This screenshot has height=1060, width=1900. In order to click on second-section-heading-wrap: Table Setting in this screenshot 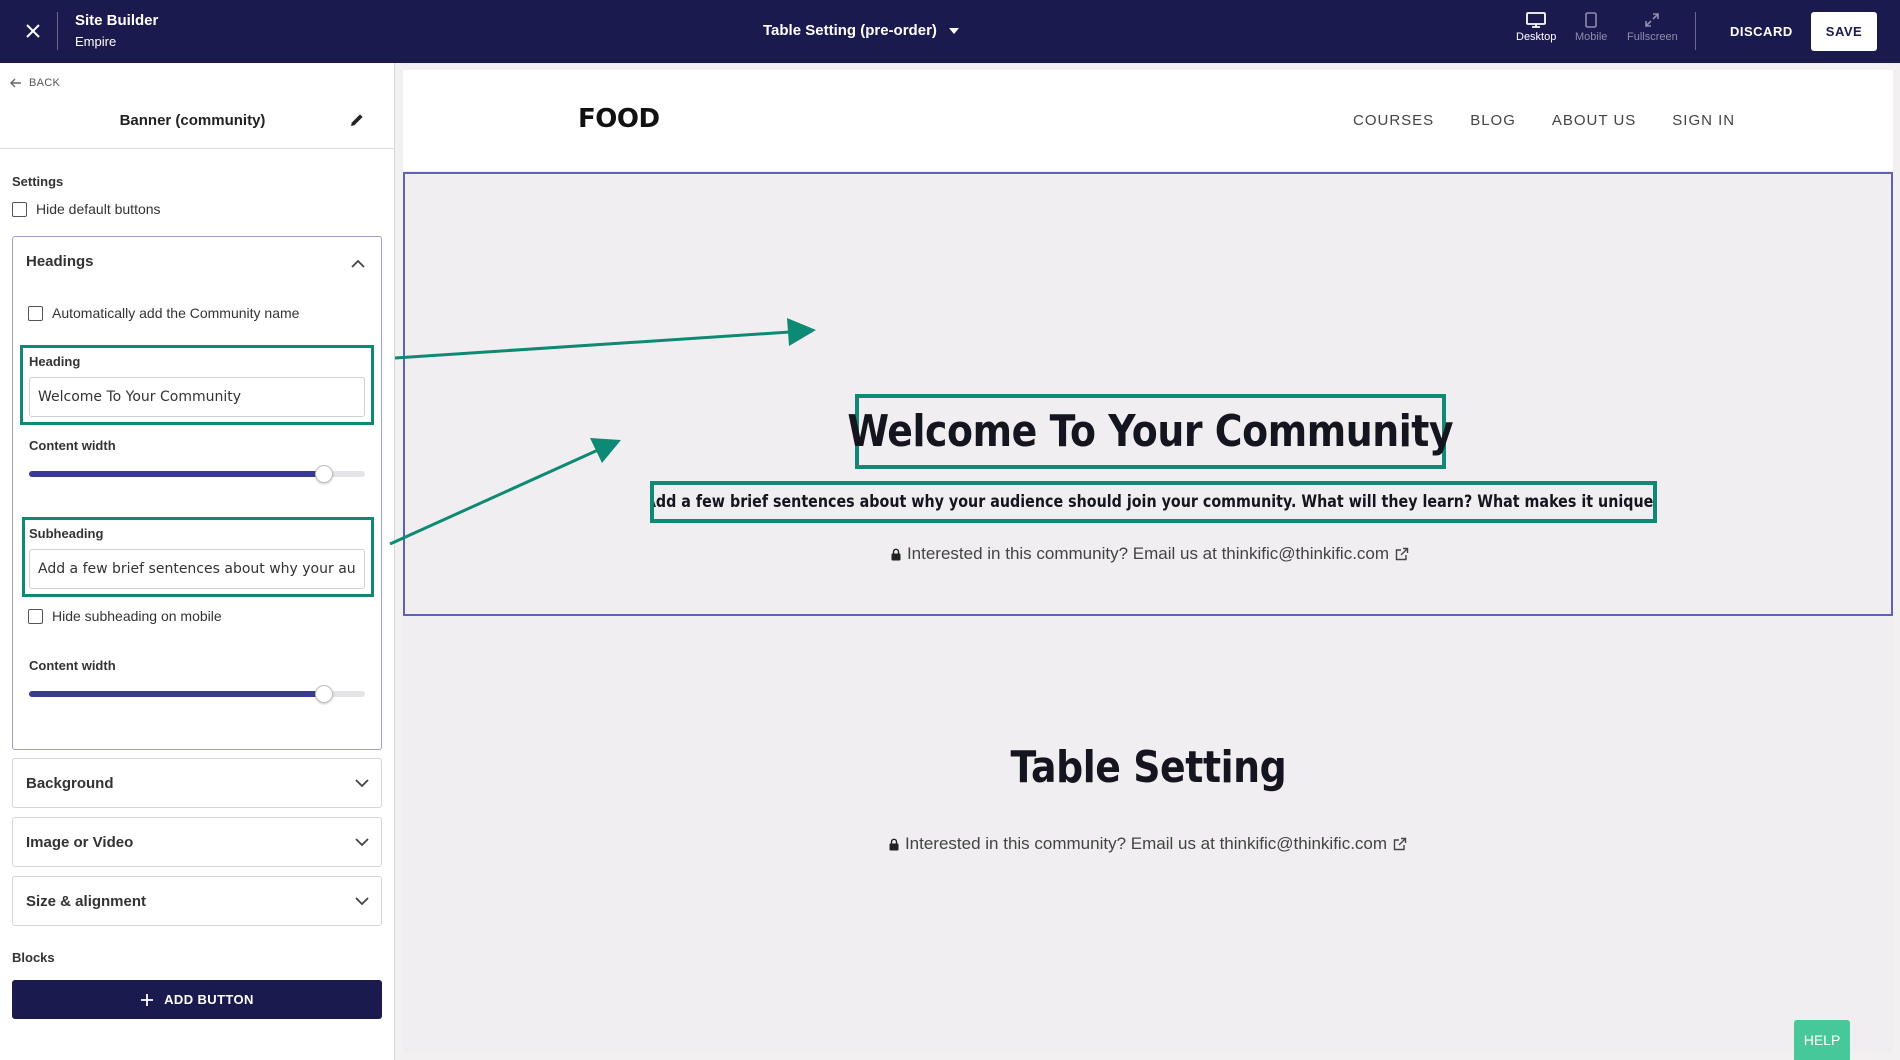, I will do `click(1148, 767)`.